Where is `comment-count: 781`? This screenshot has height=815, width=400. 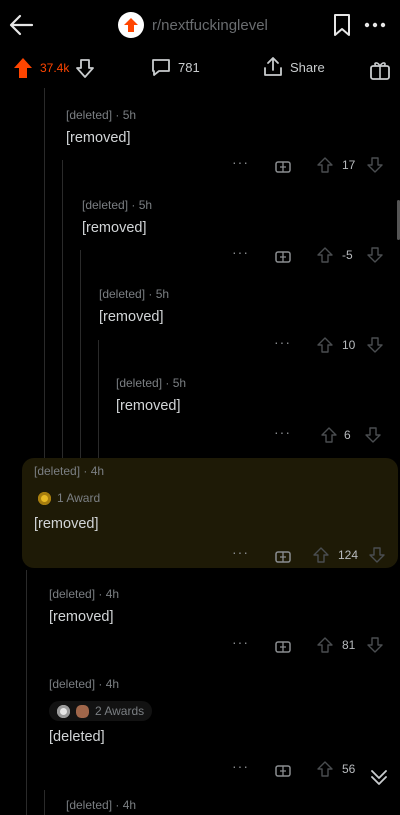 comment-count: 781 is located at coordinates (189, 67).